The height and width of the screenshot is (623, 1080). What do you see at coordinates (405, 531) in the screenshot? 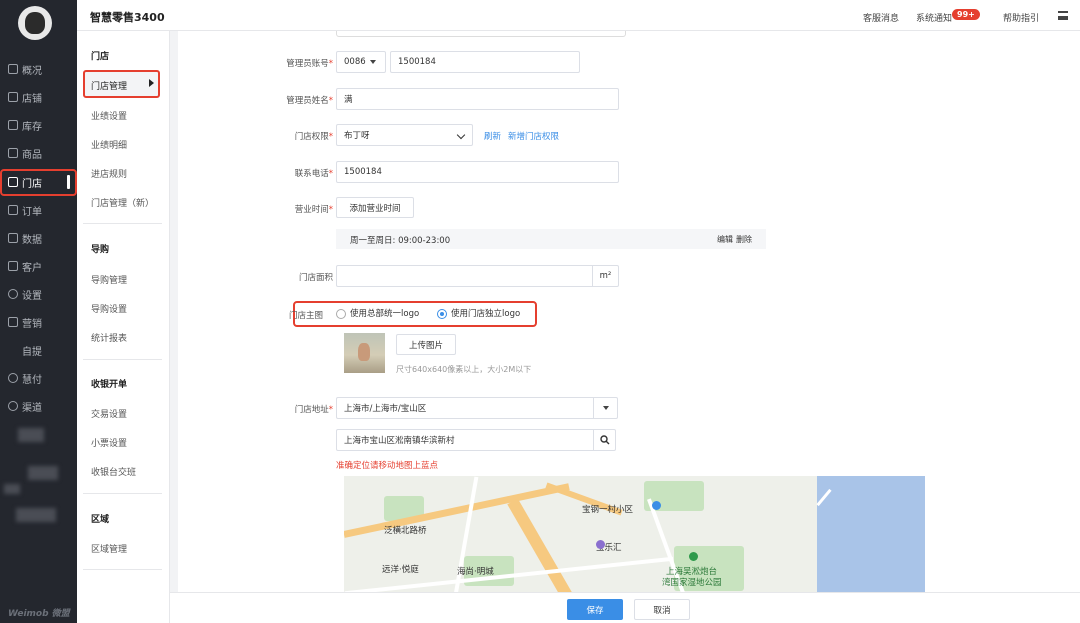
I see `map-label: 泛横北路桥` at bounding box center [405, 531].